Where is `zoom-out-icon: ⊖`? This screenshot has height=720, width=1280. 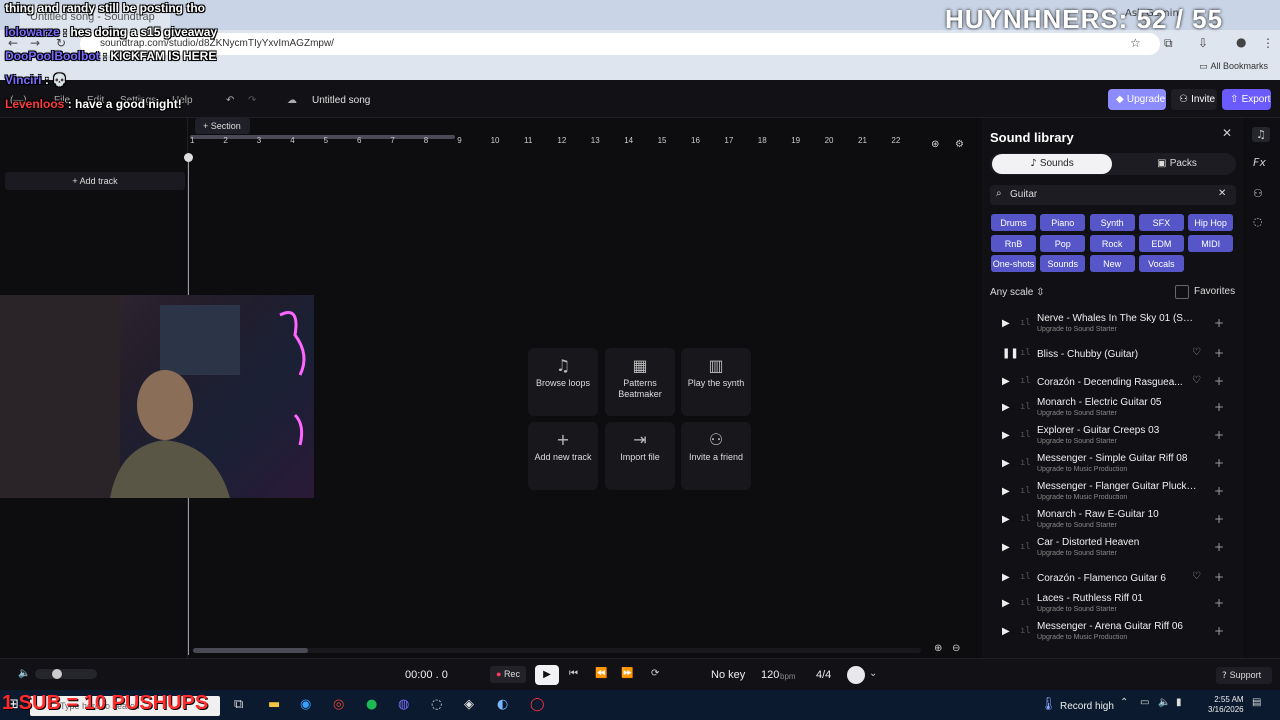 zoom-out-icon: ⊖ is located at coordinates (956, 648).